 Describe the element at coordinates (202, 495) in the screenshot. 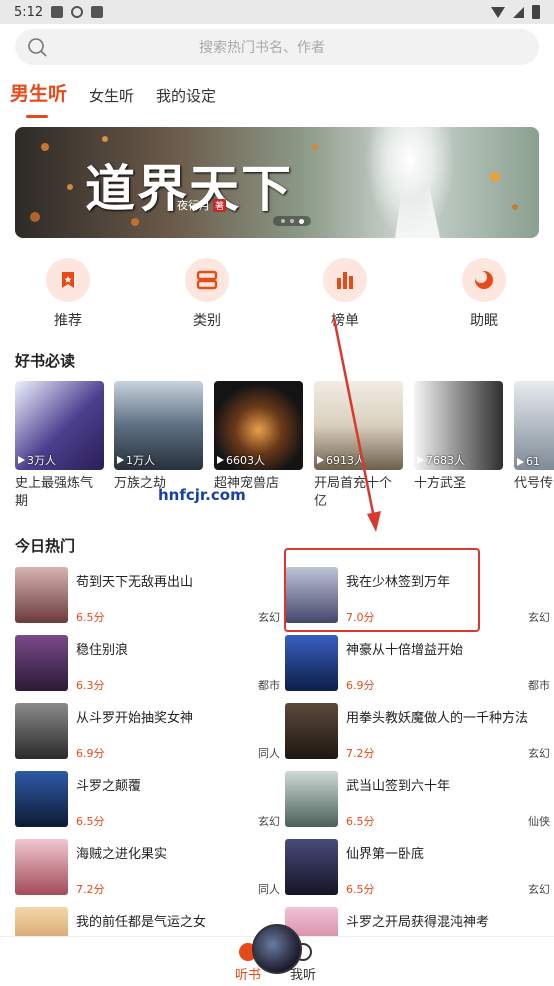

I see `watermark-text: hnfcjr.com` at that location.